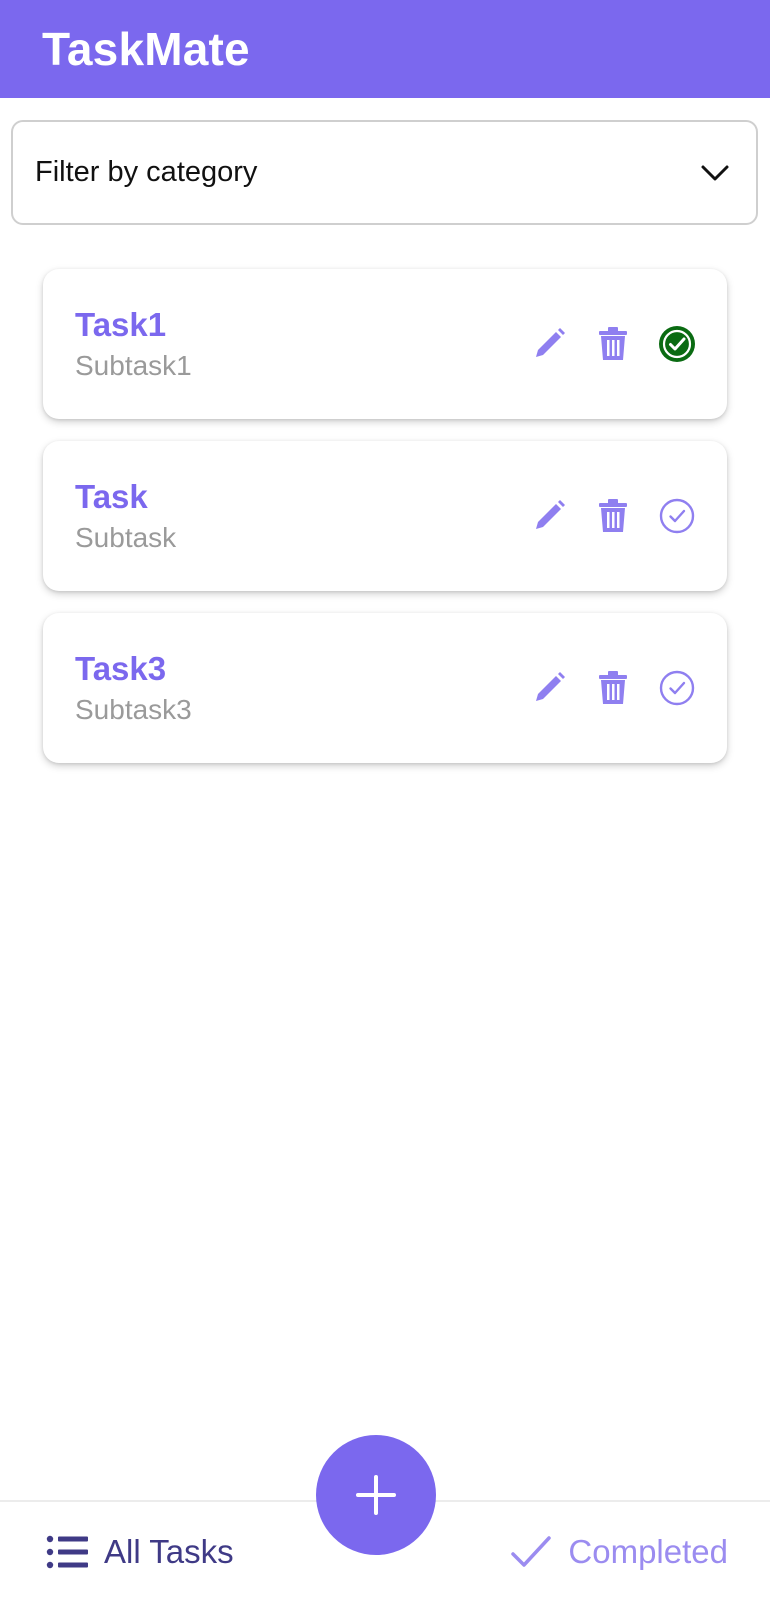 The height and width of the screenshot is (1600, 770). What do you see at coordinates (146, 49) in the screenshot?
I see `app-title: TaskMate` at bounding box center [146, 49].